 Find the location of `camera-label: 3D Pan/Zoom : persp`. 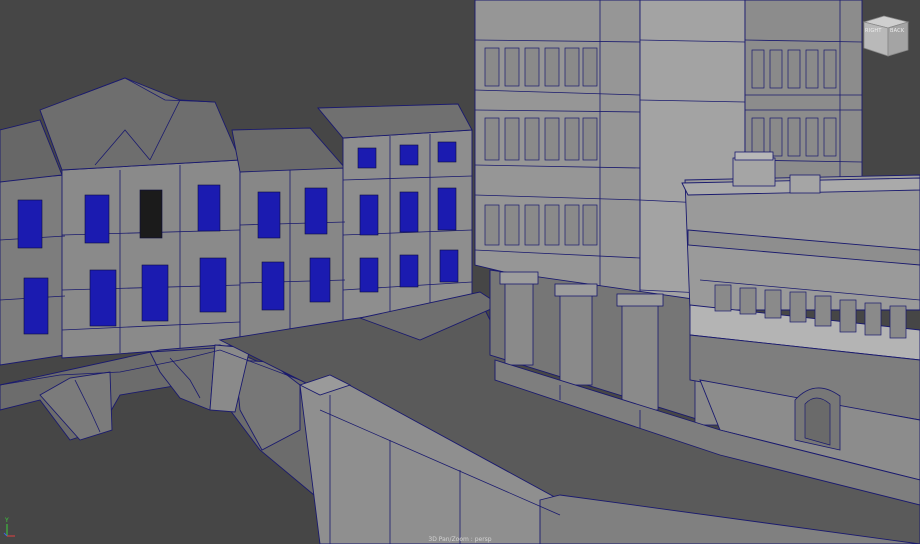

camera-label: 3D Pan/Zoom : persp is located at coordinates (460, 539).